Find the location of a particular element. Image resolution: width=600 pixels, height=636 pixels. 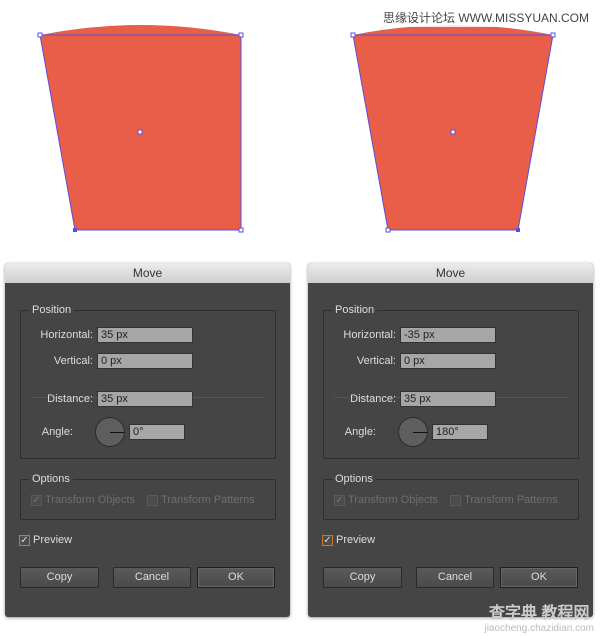

angle-input: 180° is located at coordinates (460, 432).